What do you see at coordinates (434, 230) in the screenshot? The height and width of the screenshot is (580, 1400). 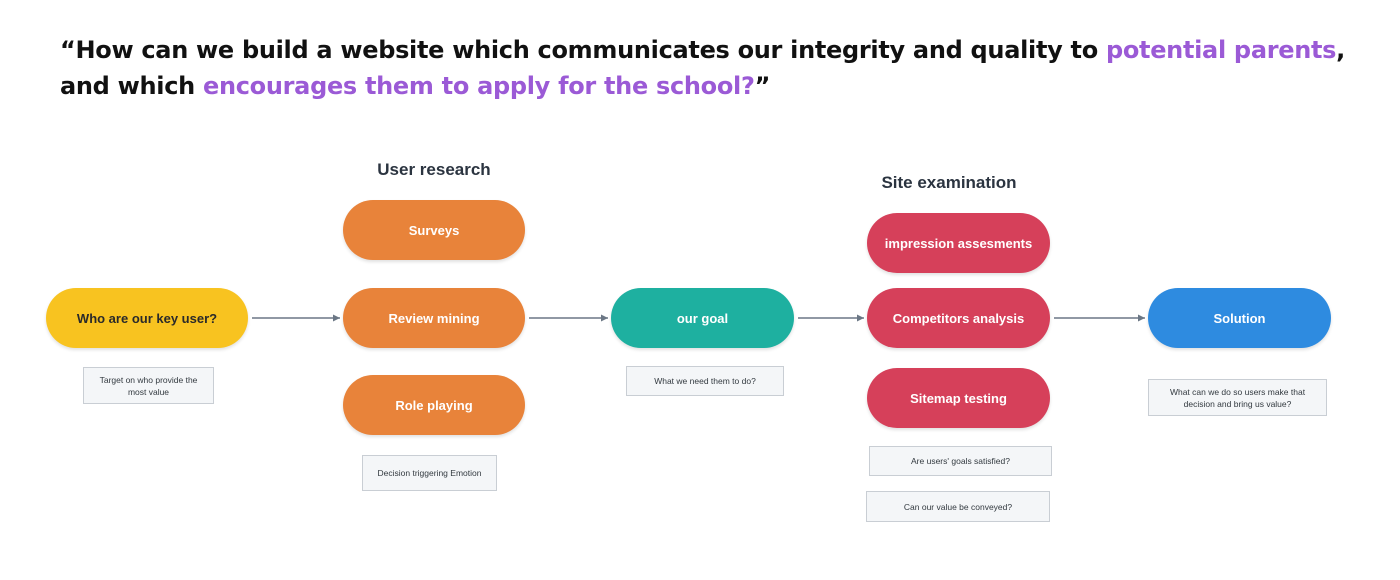 I see `node-surveys: Surveys` at bounding box center [434, 230].